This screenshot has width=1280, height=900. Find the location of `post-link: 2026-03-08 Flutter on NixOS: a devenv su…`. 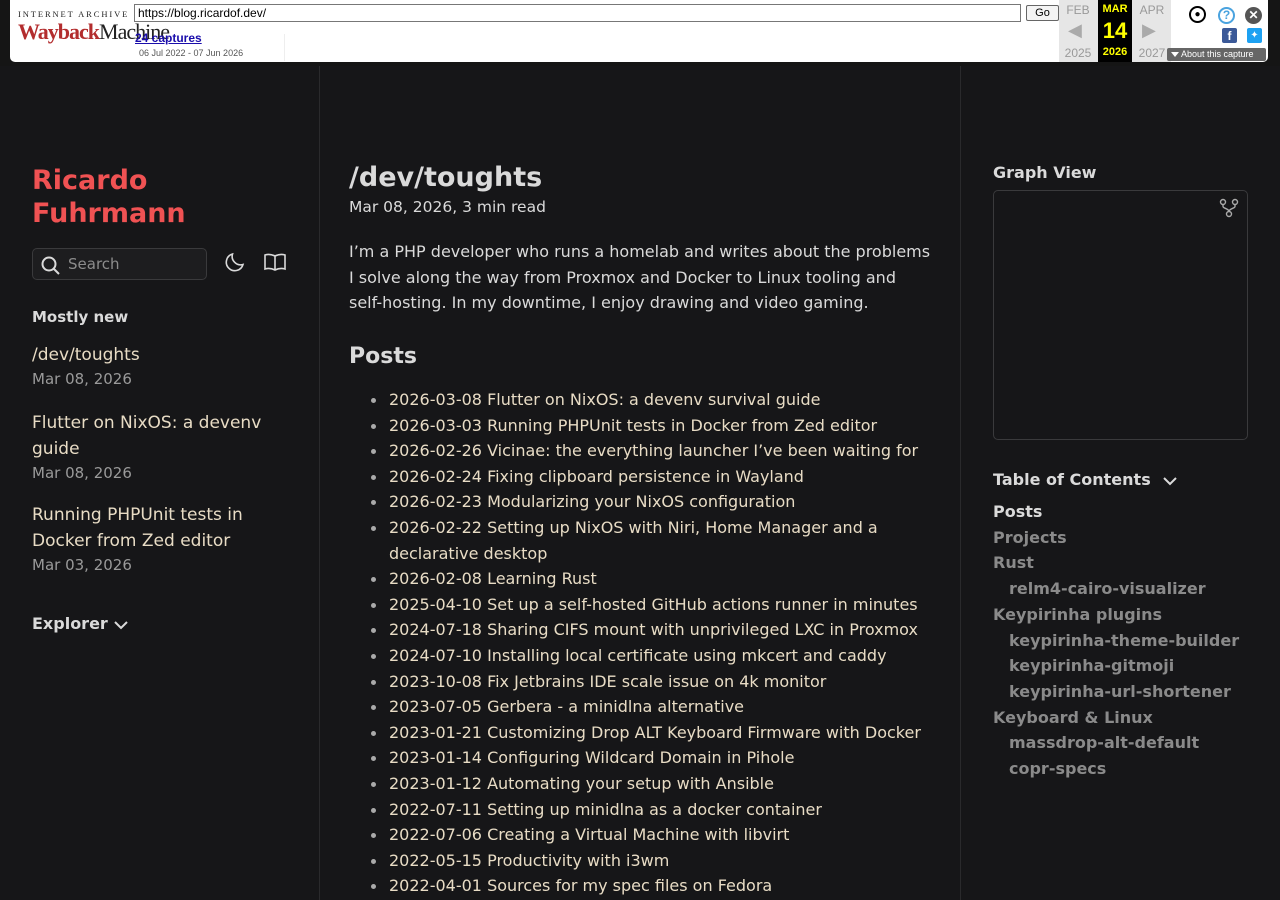

post-link: 2026-03-08 Flutter on NixOS: a devenv su… is located at coordinates (644, 400).